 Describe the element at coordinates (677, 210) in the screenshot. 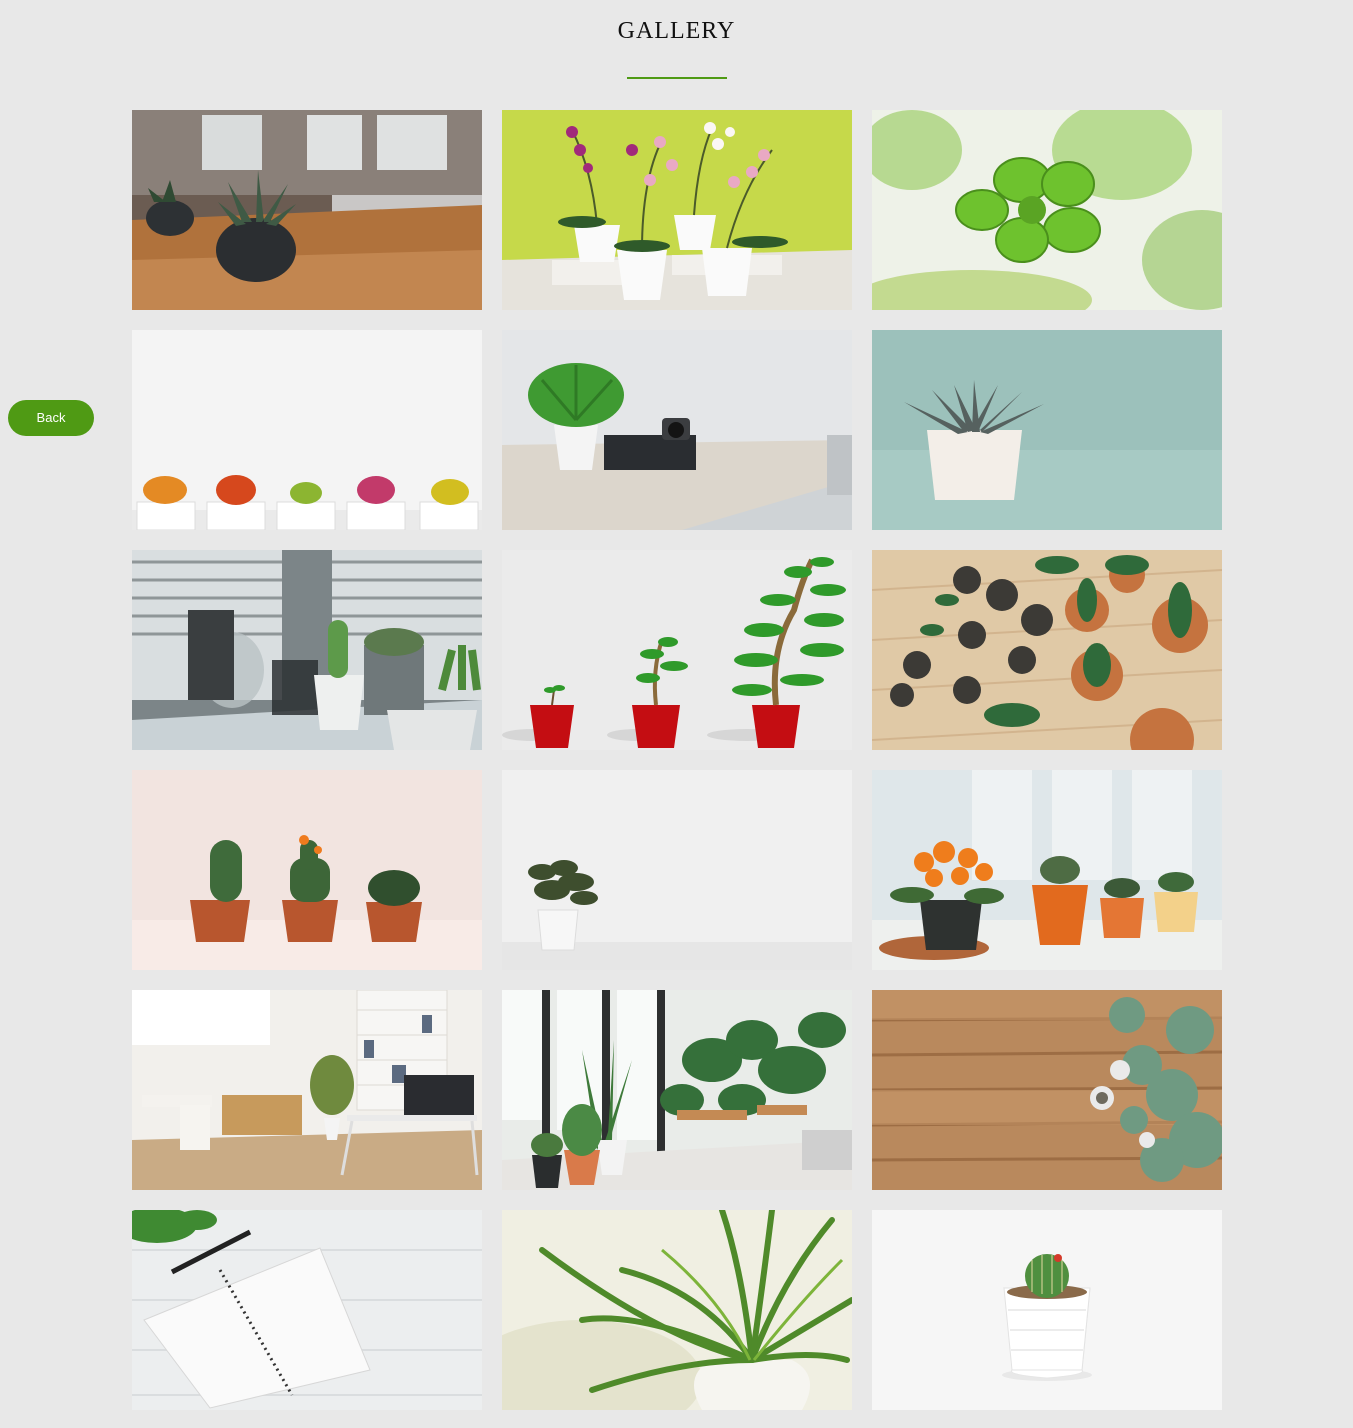

I see `gallery-photo-orchids-white-pots-lime-wall` at that location.